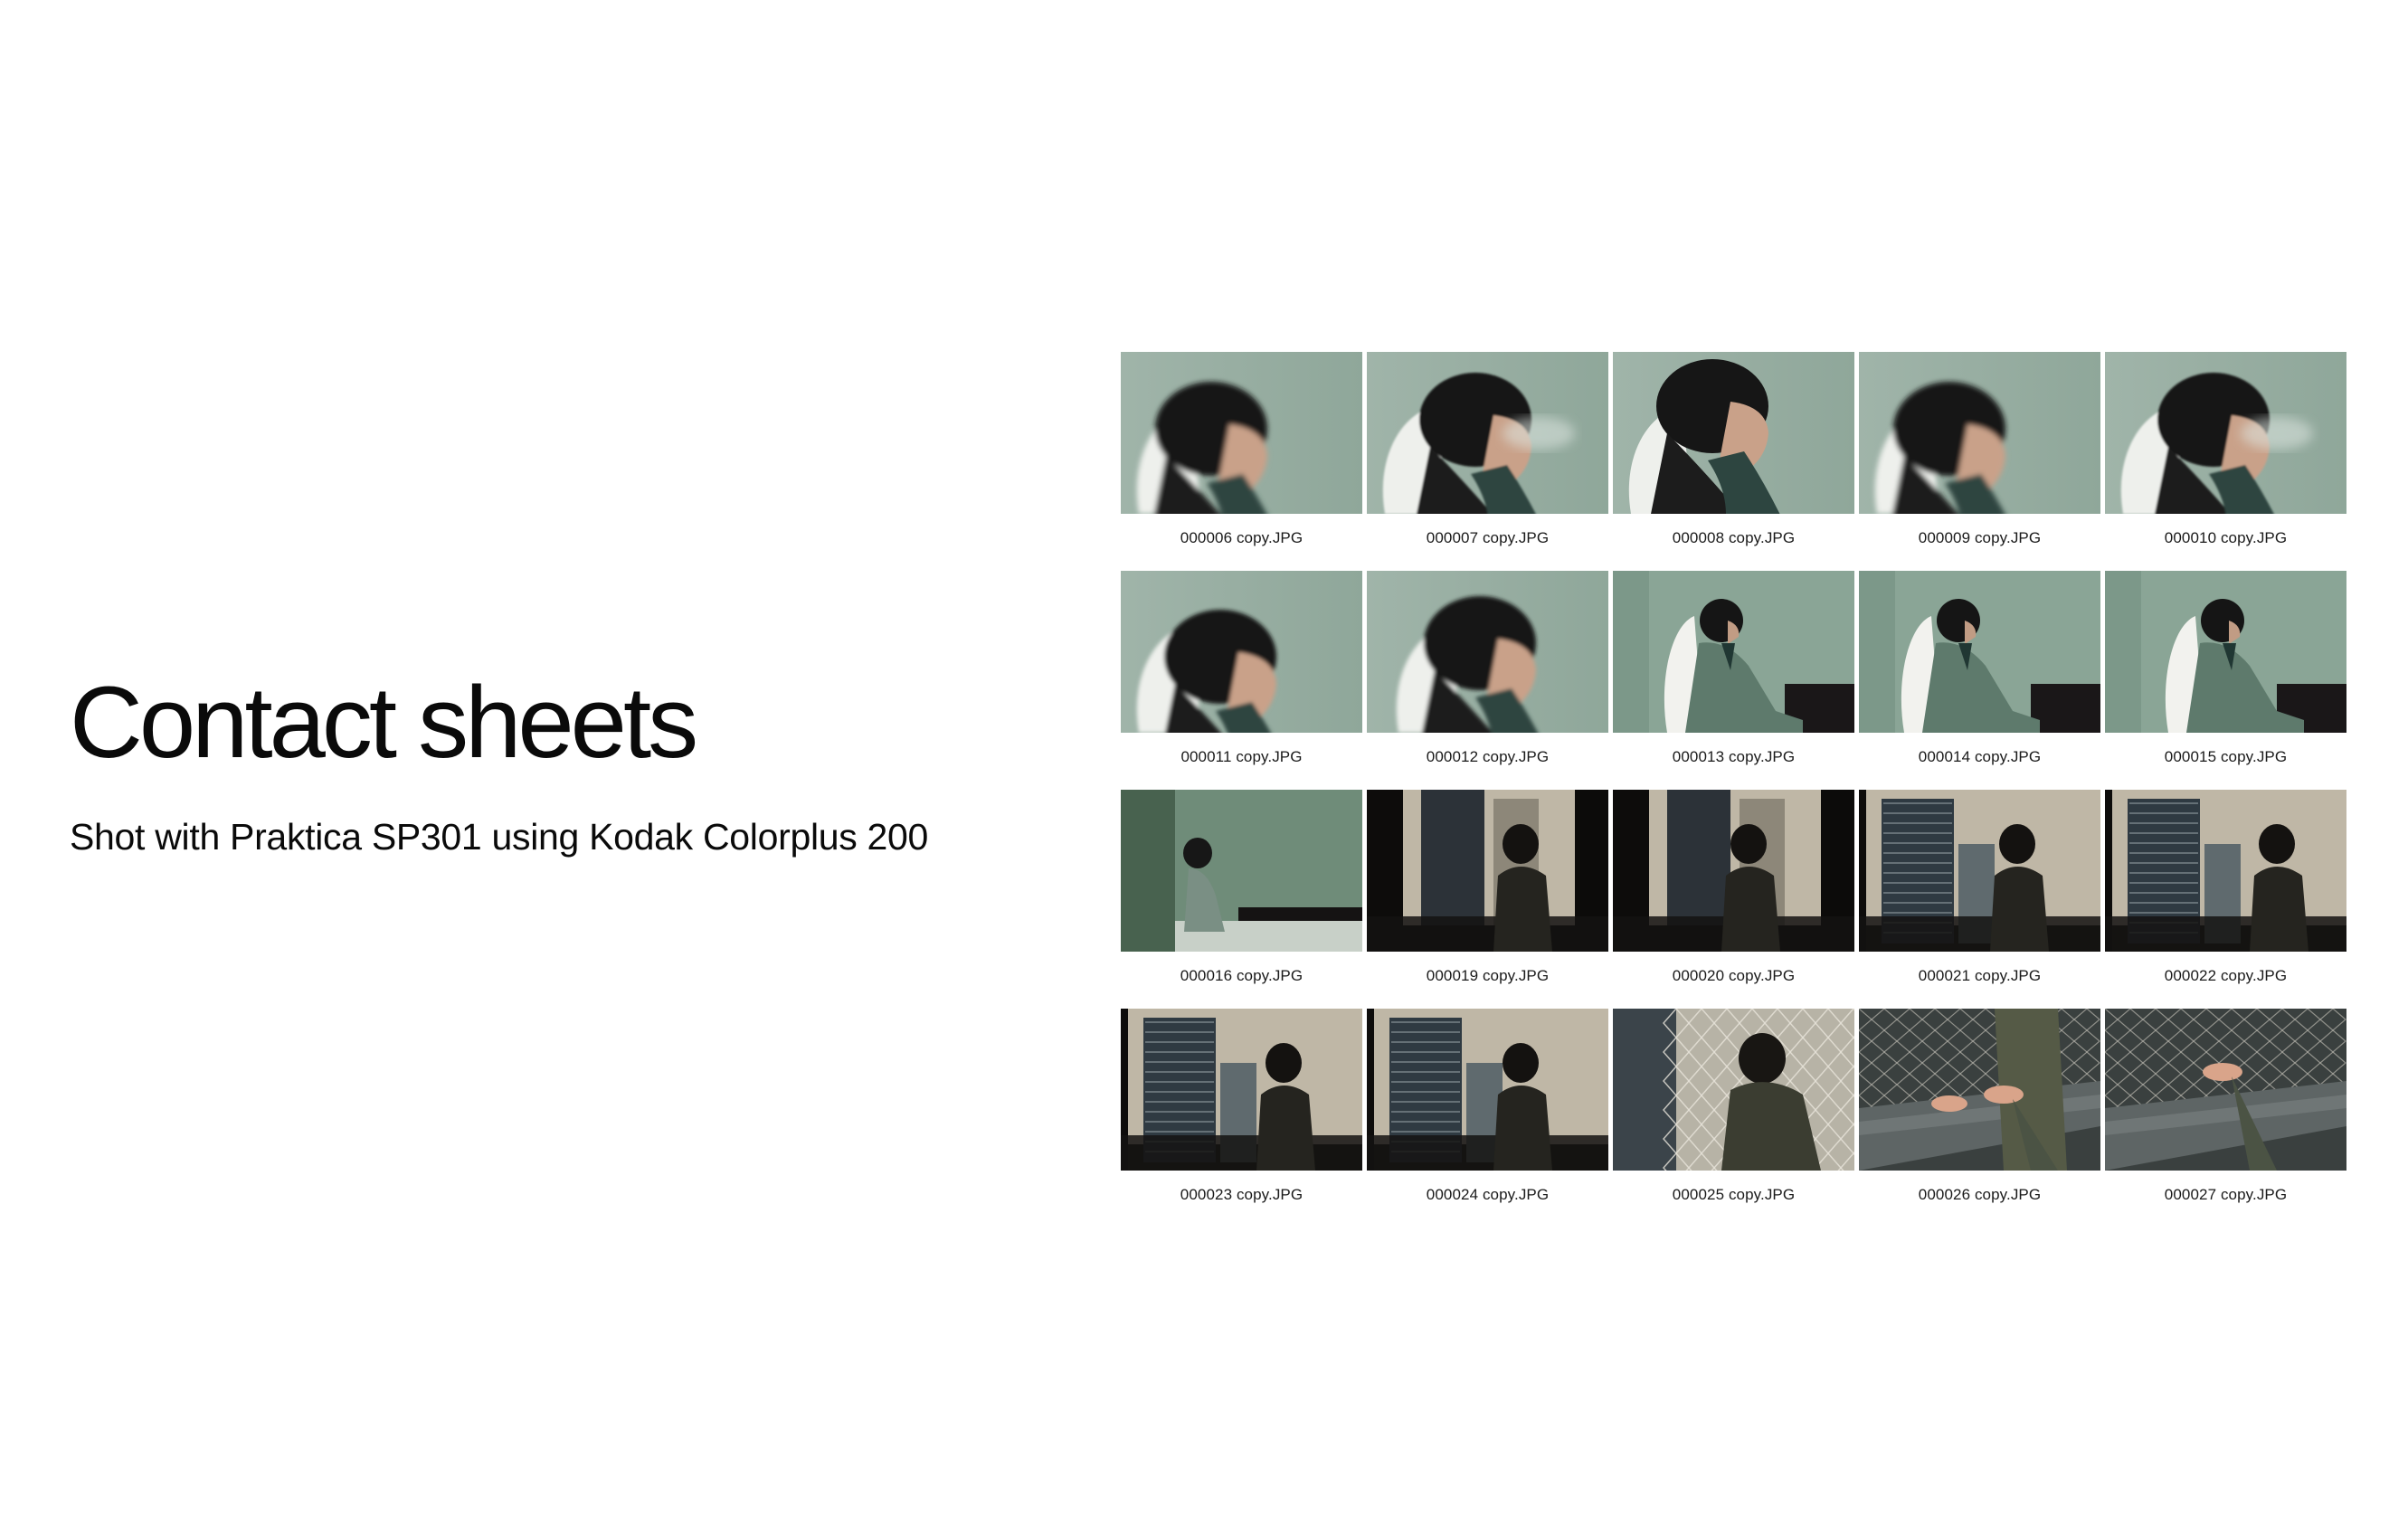  I want to click on frame-filename: 000006 copy.JPG, so click(1242, 537).